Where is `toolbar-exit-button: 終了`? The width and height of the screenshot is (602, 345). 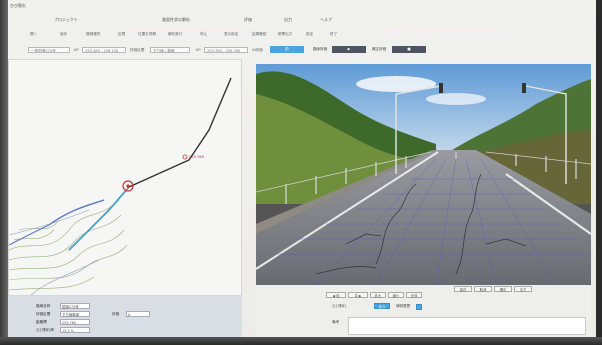 toolbar-exit-button: 終了 is located at coordinates (333, 34).